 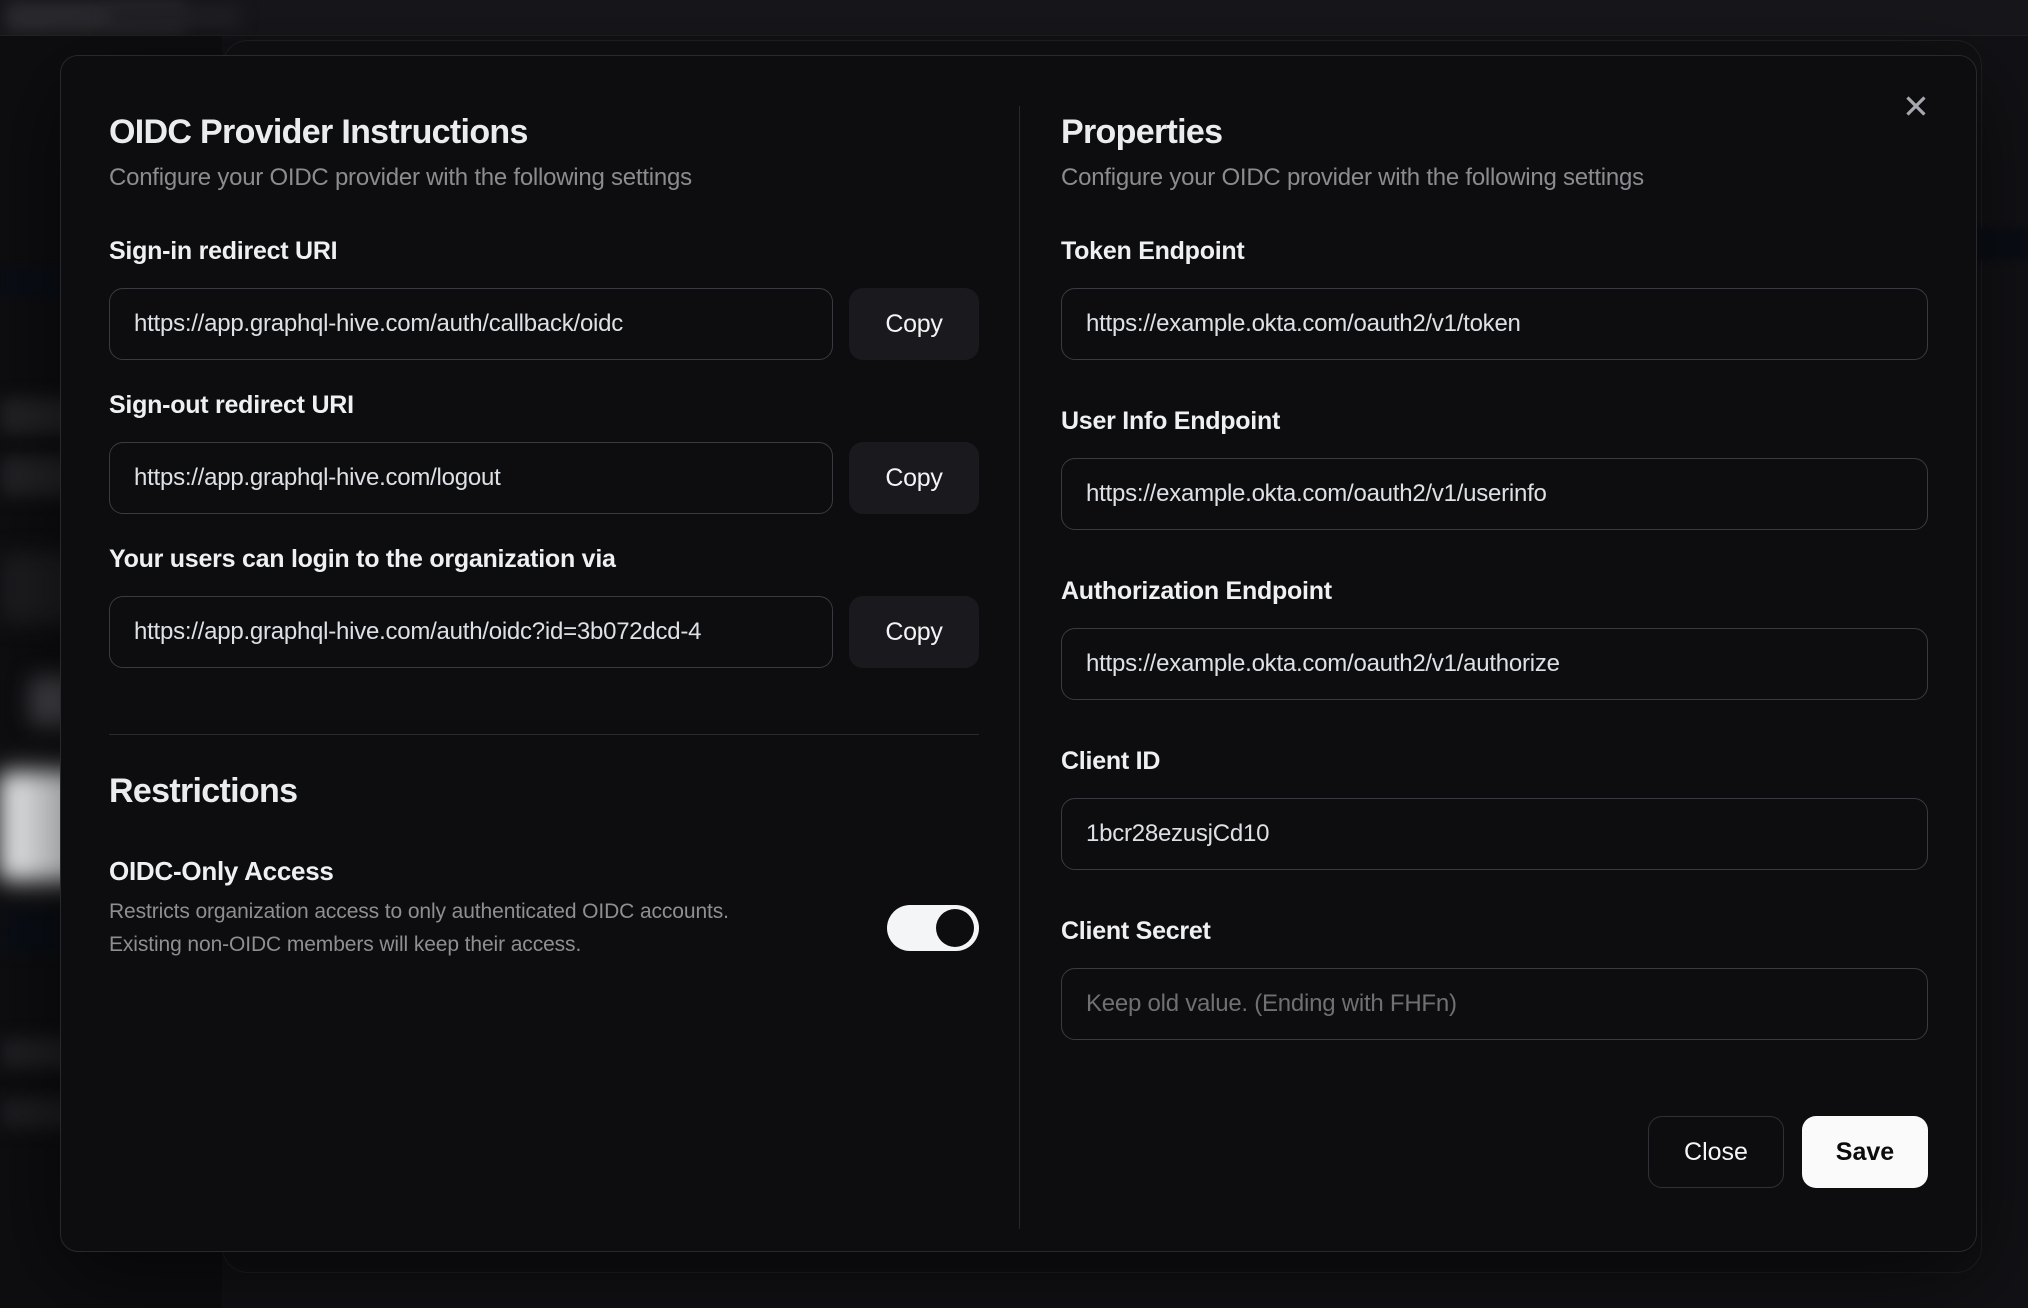 I want to click on close-button: Close, so click(x=1716, y=1152).